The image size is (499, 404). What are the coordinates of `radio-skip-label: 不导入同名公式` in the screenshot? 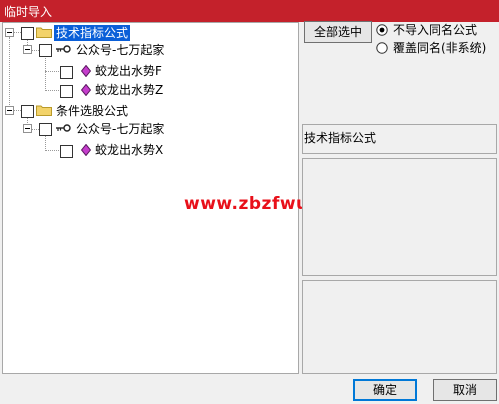 It's located at (435, 30).